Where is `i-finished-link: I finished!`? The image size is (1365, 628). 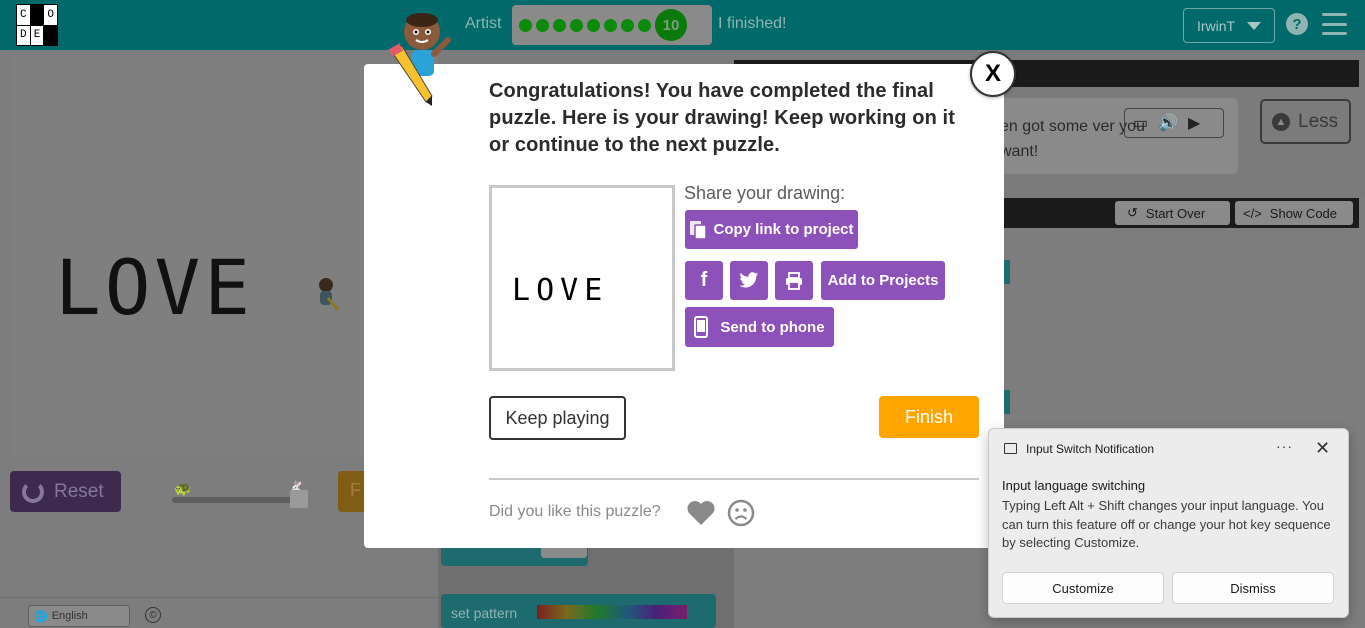 i-finished-link: I finished! is located at coordinates (752, 24).